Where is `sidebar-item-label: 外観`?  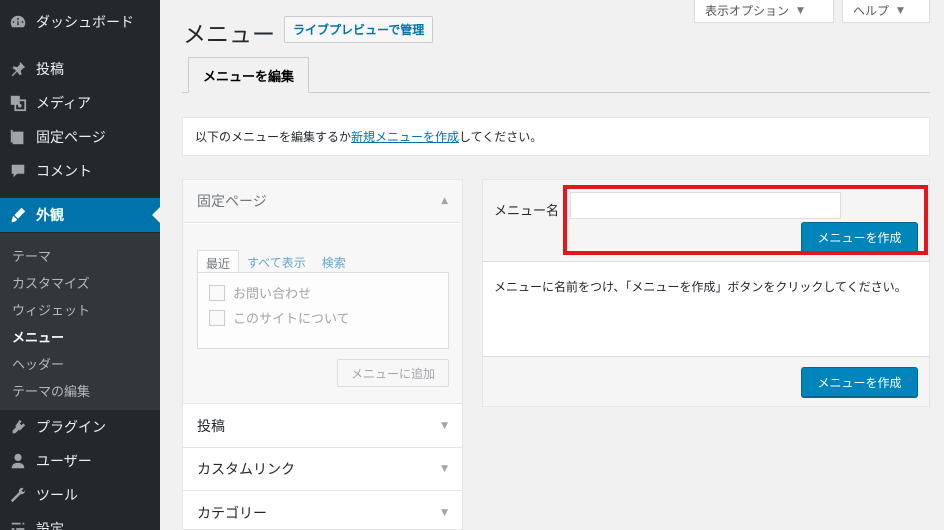
sidebar-item-label: 外観 is located at coordinates (50, 216).